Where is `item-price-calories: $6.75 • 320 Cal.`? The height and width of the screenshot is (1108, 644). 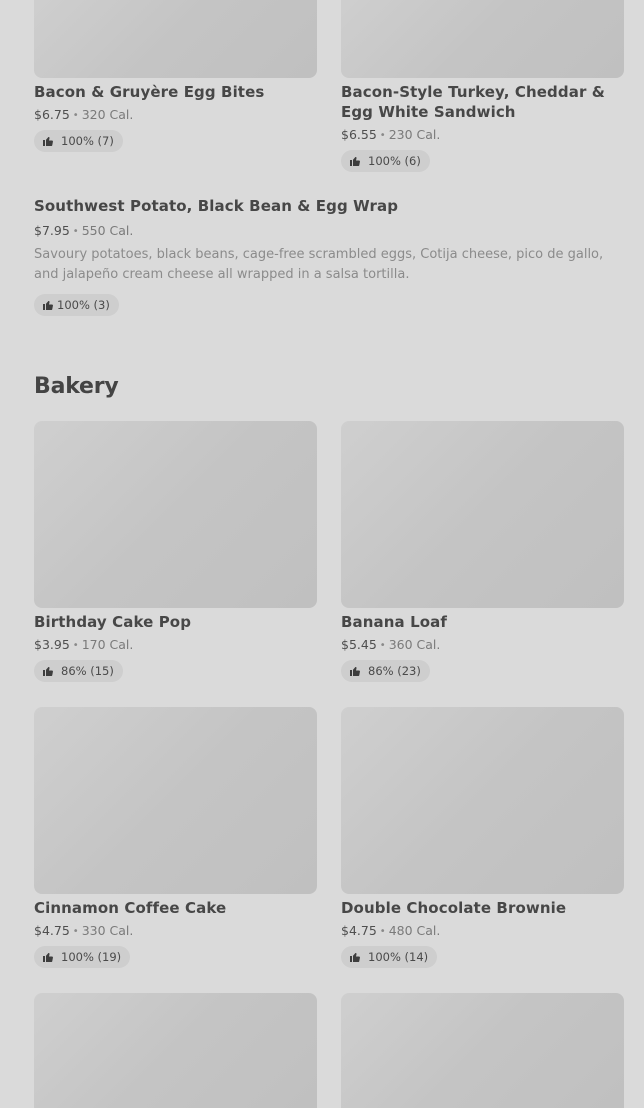 item-price-calories: $6.75 • 320 Cal. is located at coordinates (83, 116).